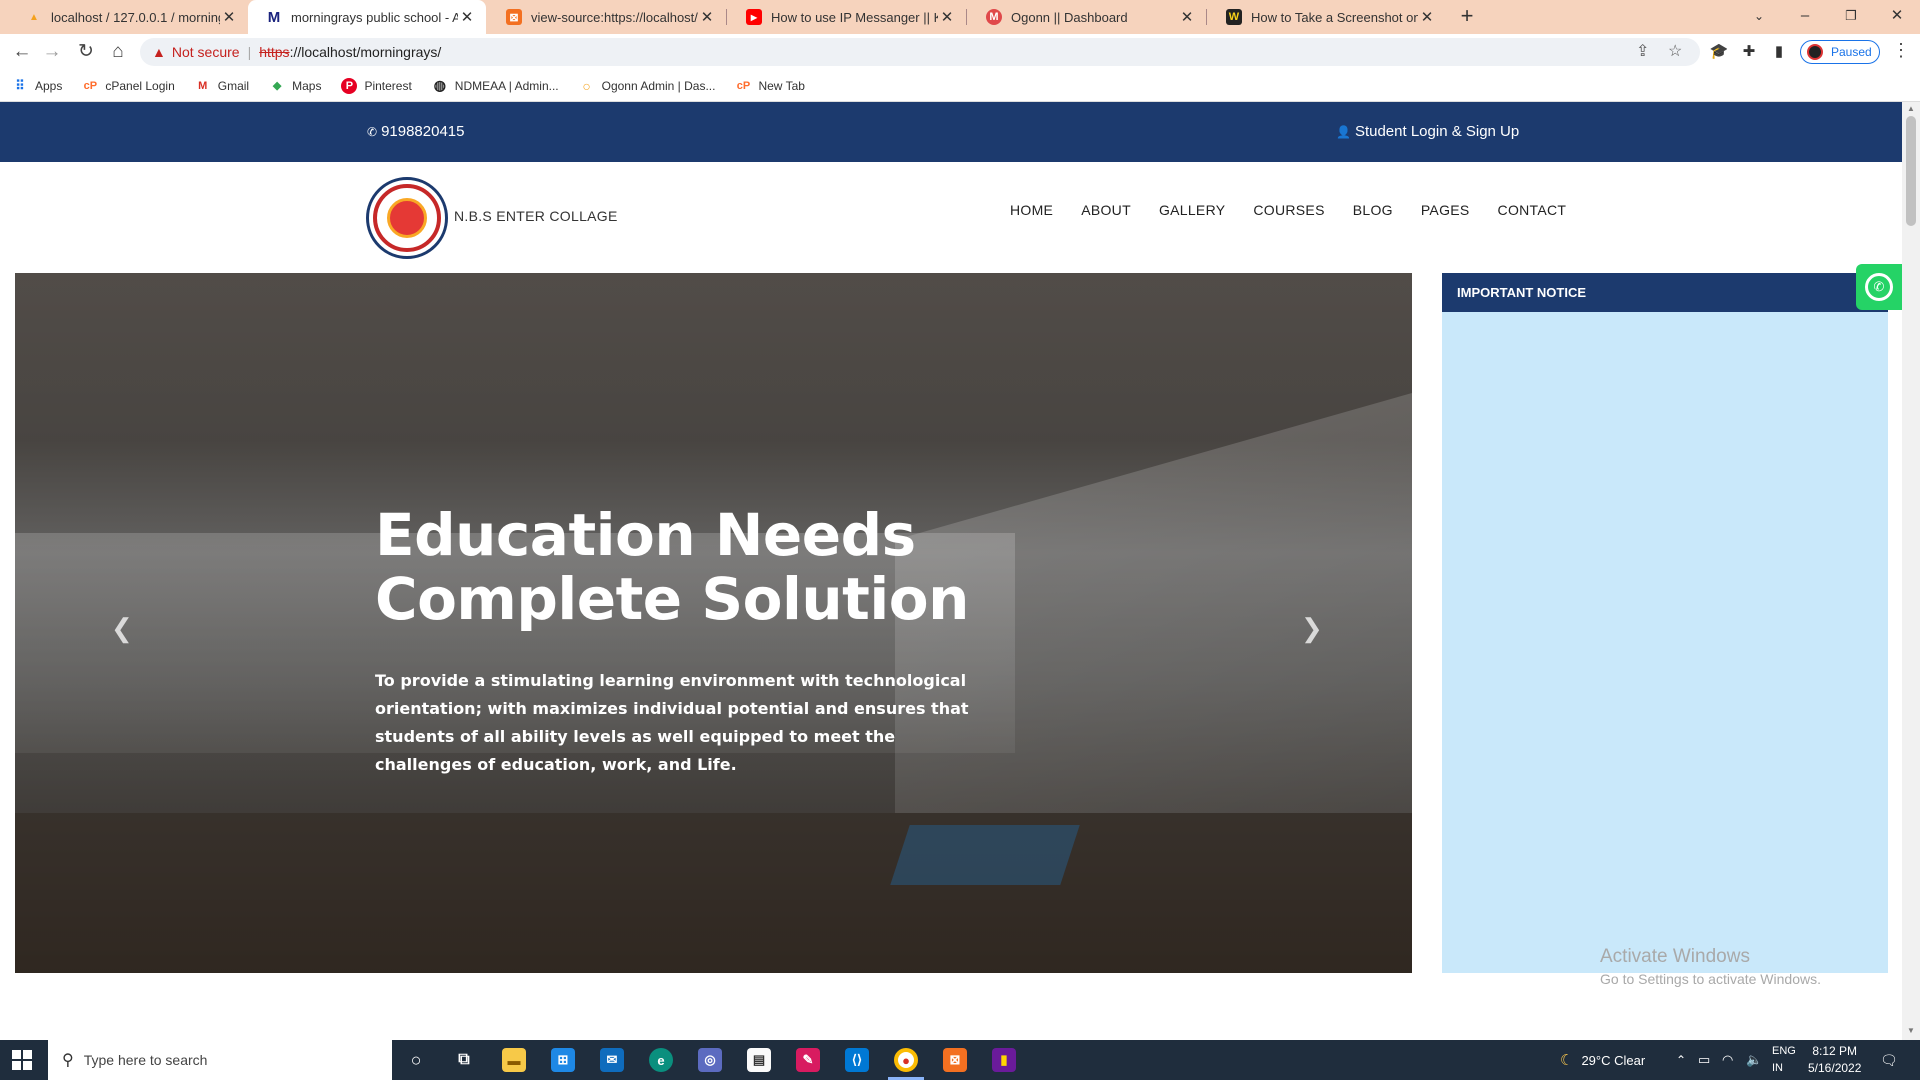 This screenshot has width=1920, height=1080. Describe the element at coordinates (759, 1060) in the screenshot. I see `notepad-icon: ▤` at that location.